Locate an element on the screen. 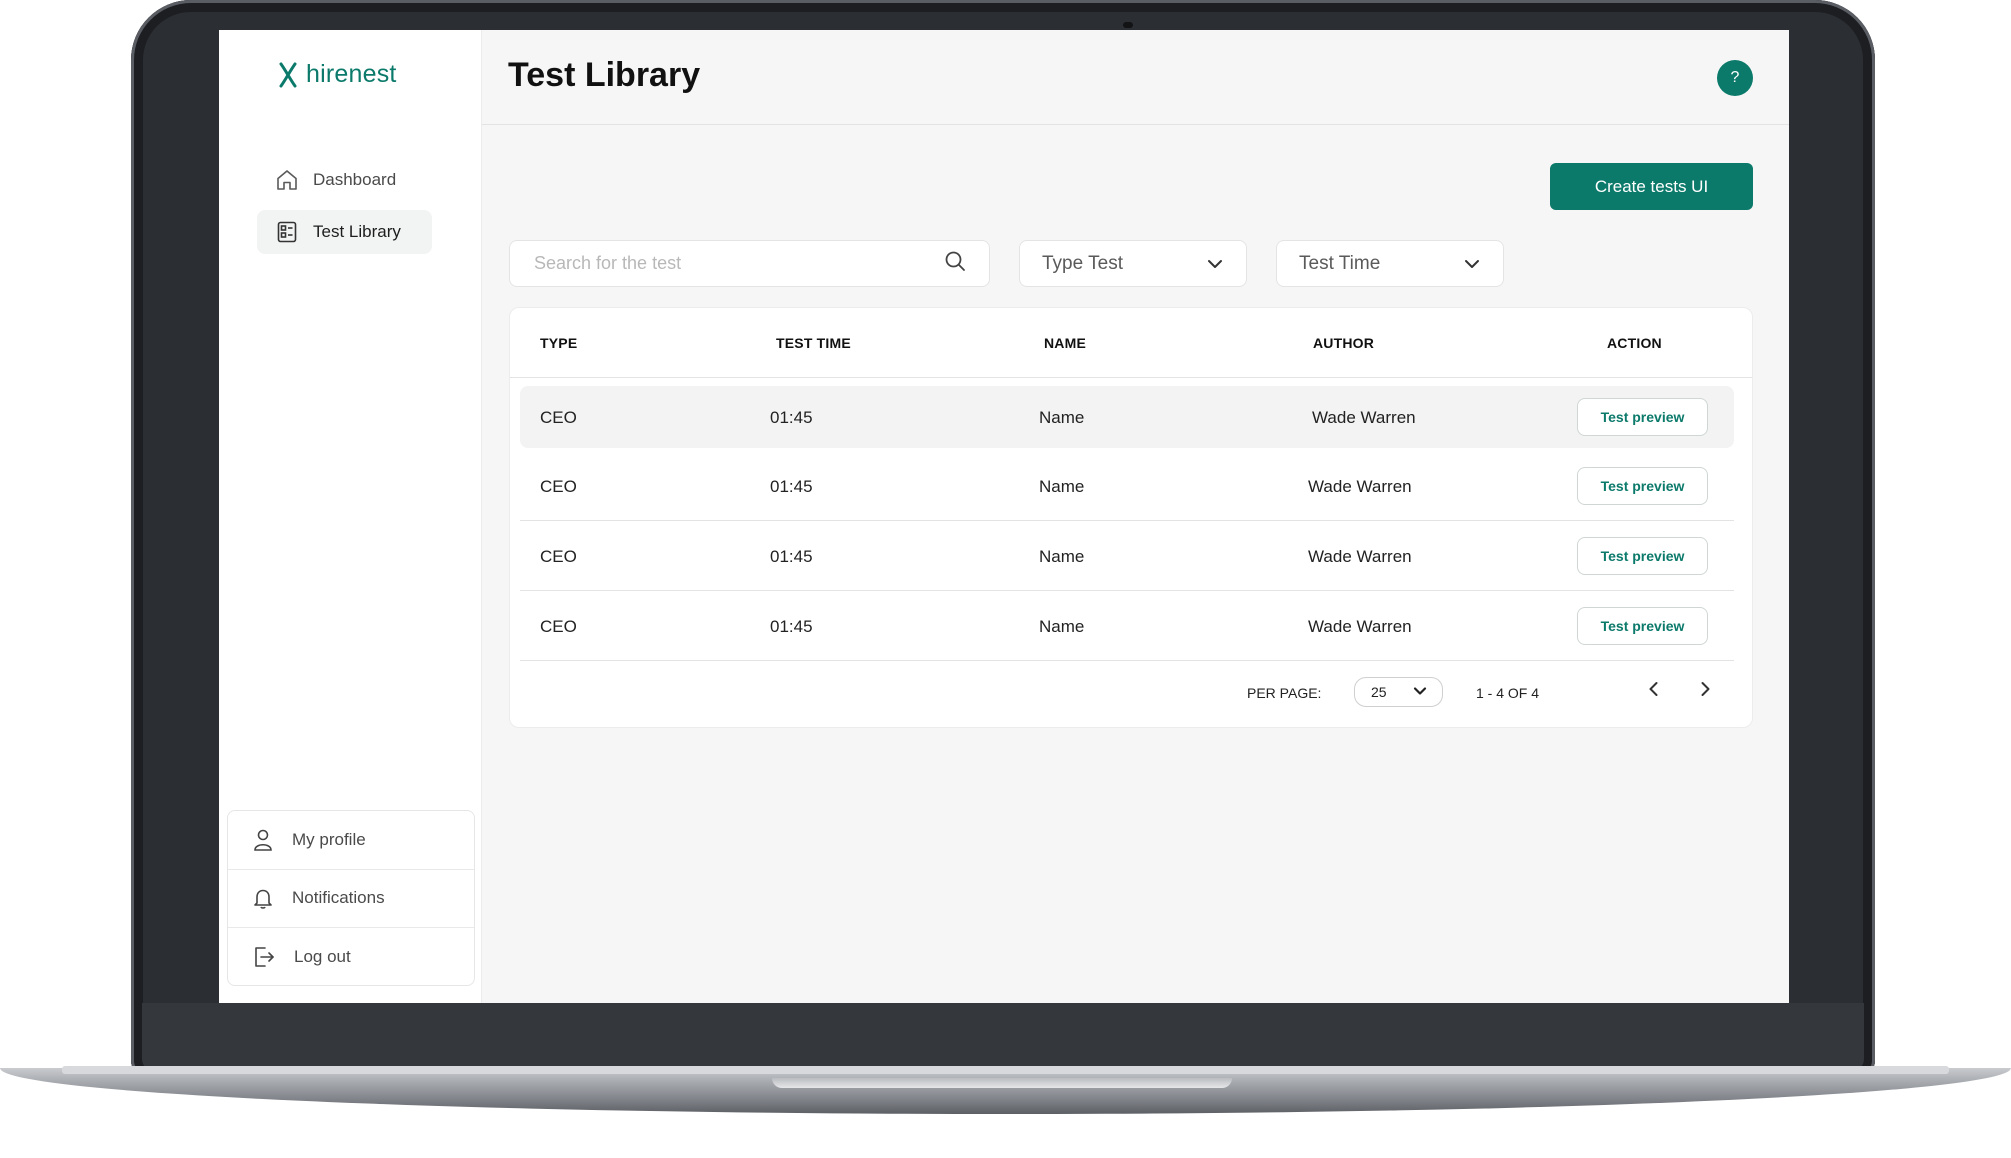  help-button: ? is located at coordinates (1735, 78).